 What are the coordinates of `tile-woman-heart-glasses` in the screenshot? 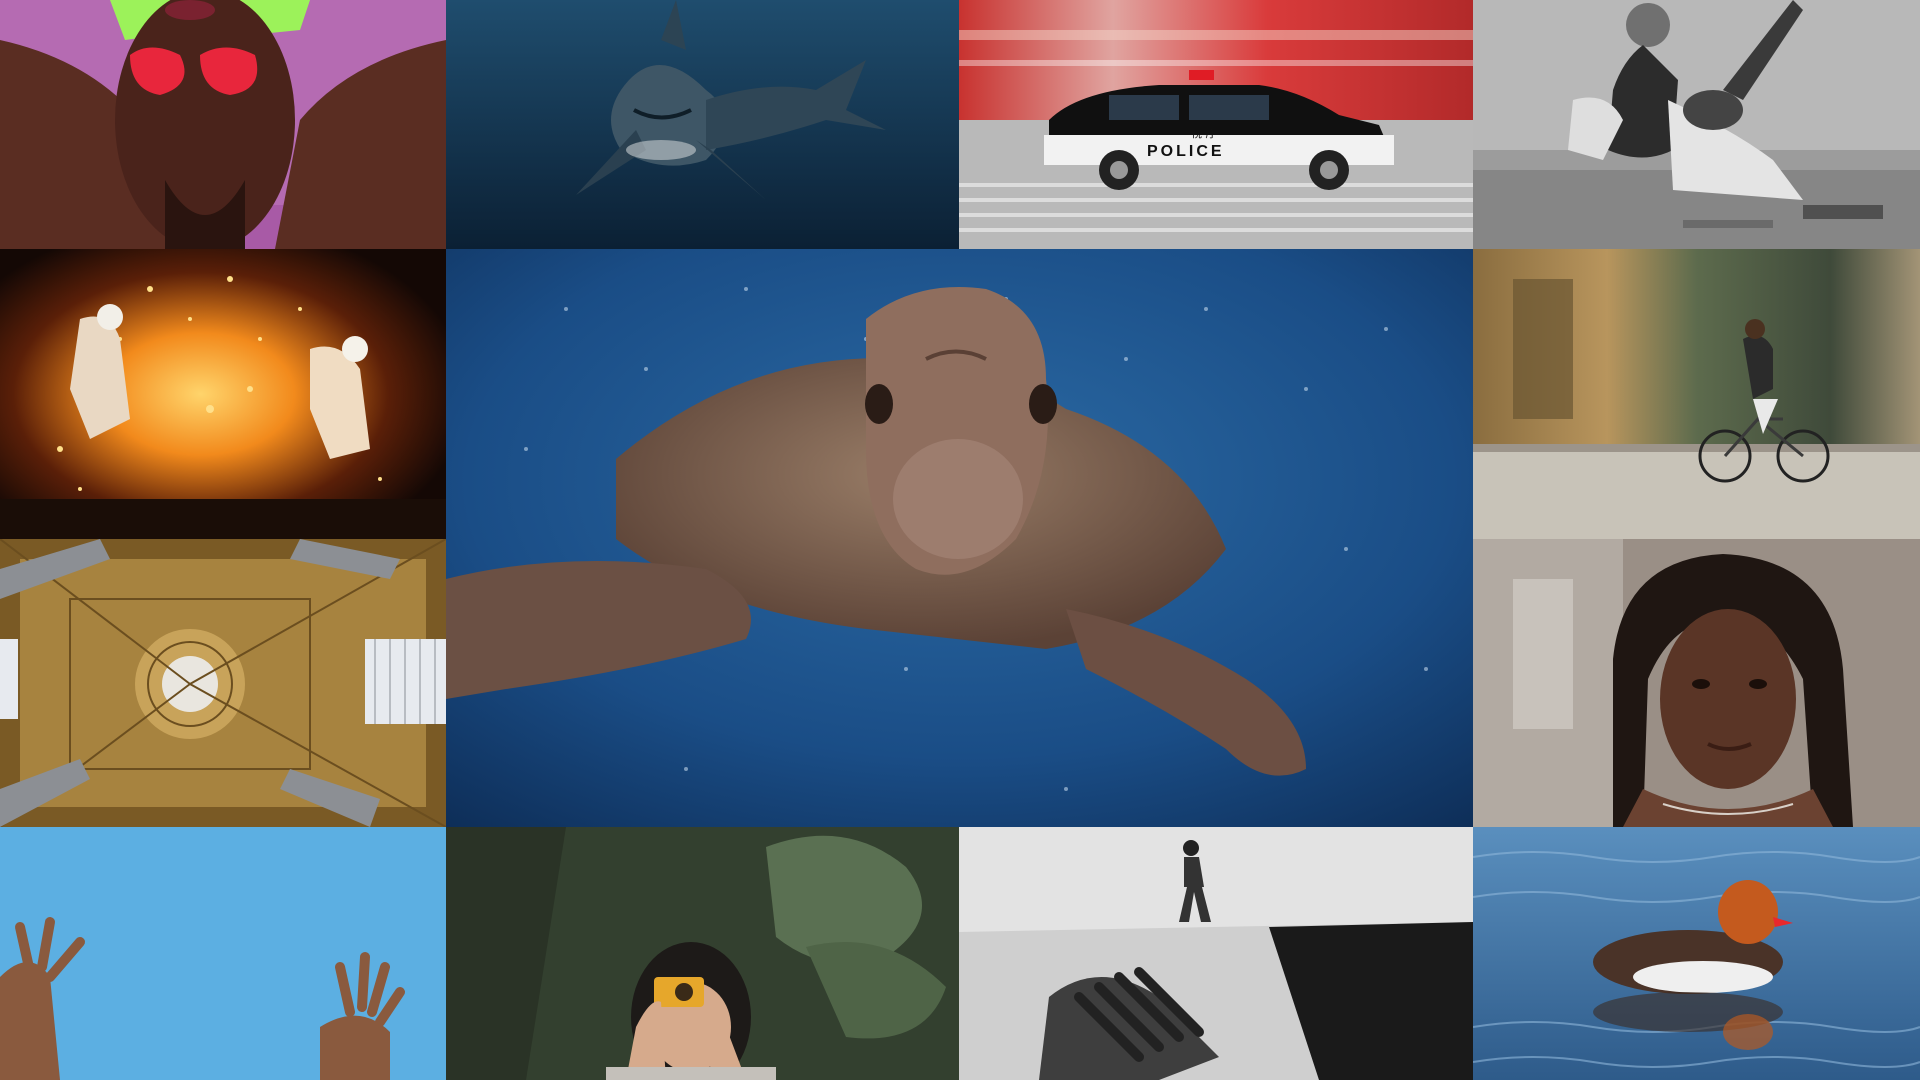 It's located at (223, 124).